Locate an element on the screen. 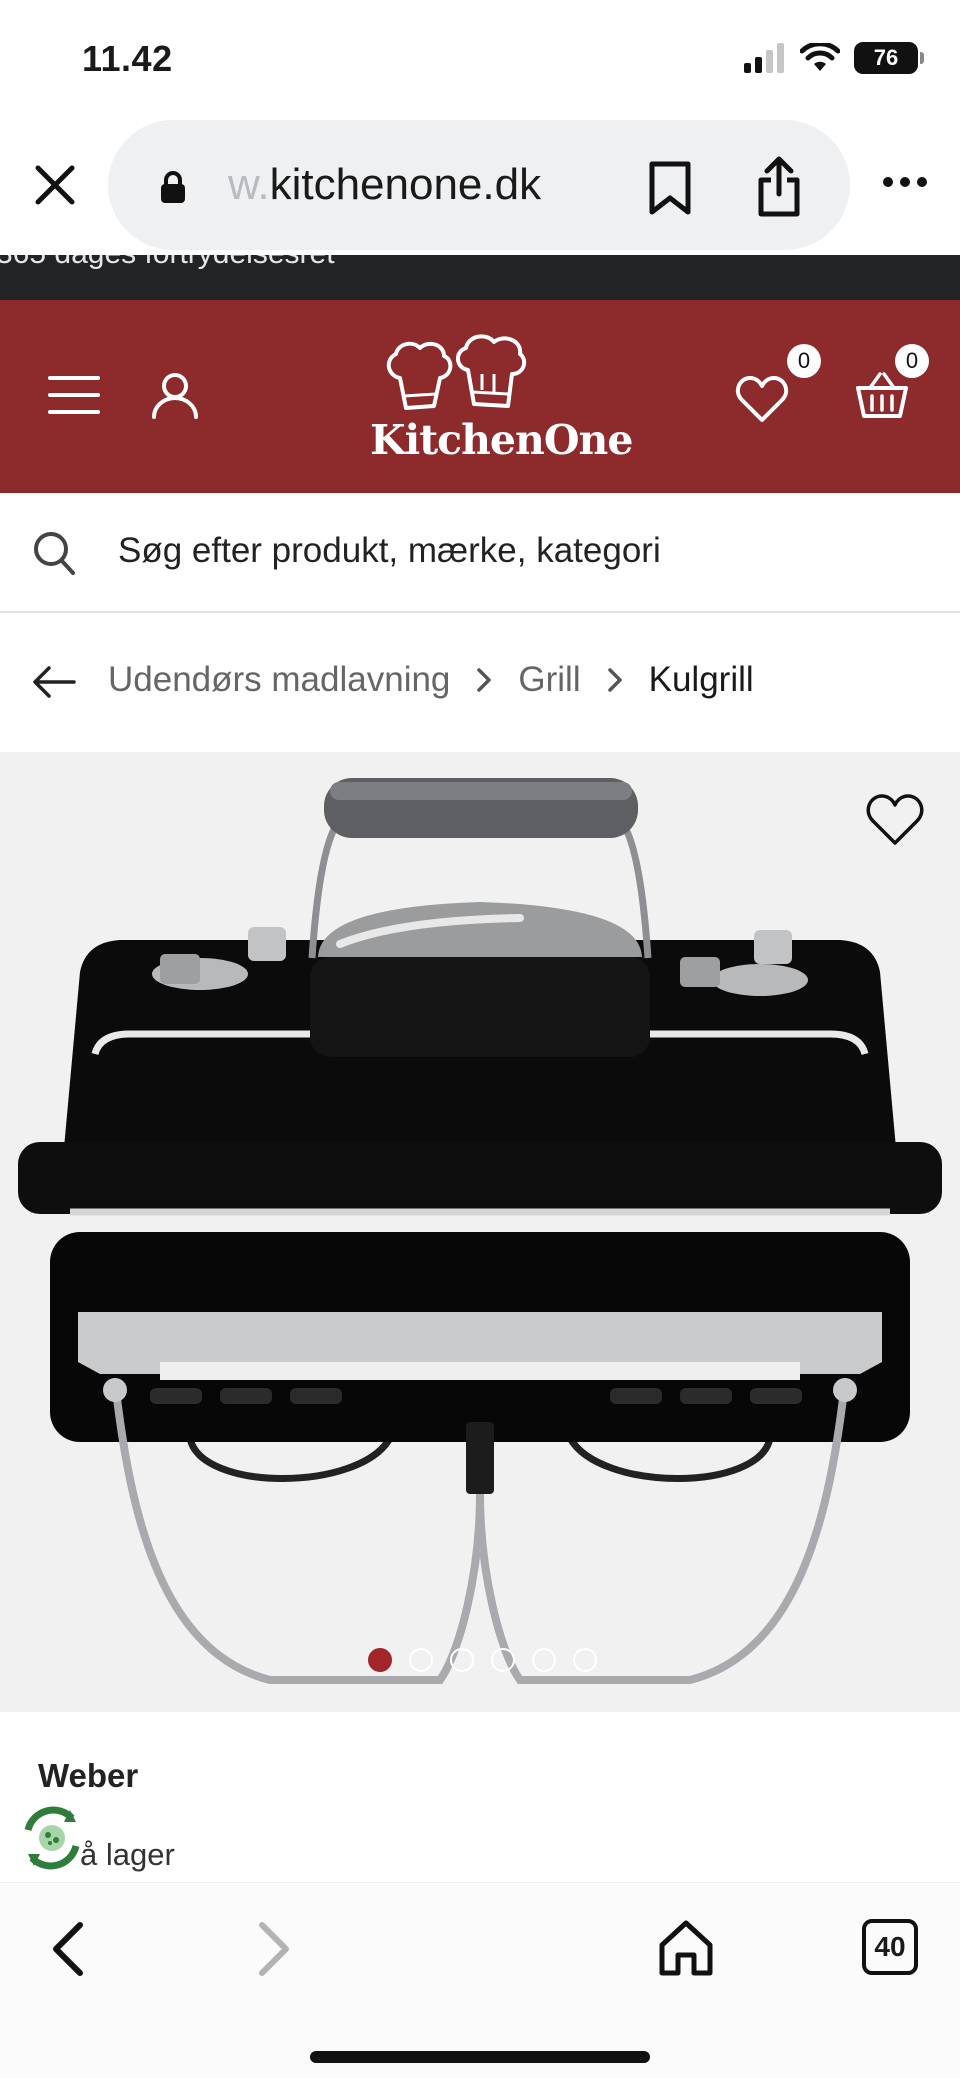  url-domain: kitchenone.dk is located at coordinates (405, 184).